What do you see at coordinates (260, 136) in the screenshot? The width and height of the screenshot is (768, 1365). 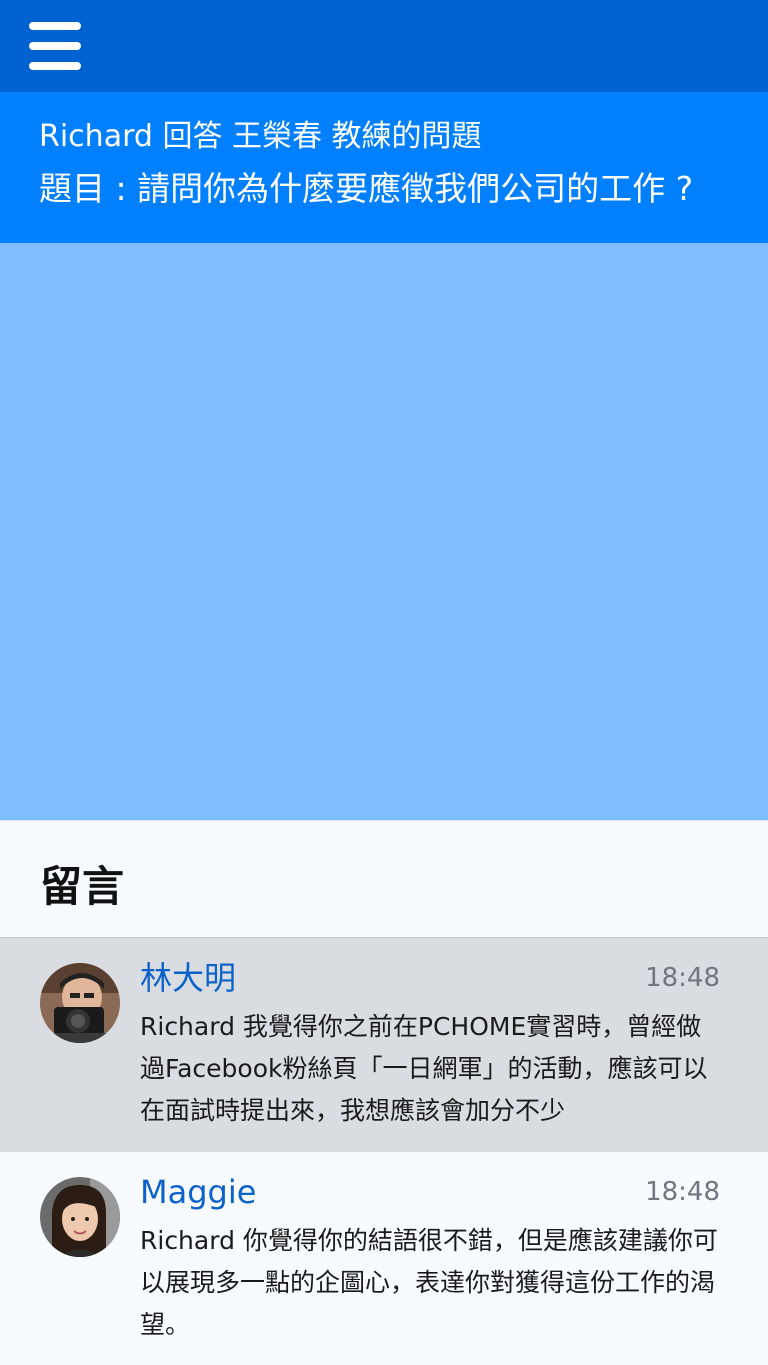 I see `answer-subtitle: Richard 回答 王榮春 教練的問題` at bounding box center [260, 136].